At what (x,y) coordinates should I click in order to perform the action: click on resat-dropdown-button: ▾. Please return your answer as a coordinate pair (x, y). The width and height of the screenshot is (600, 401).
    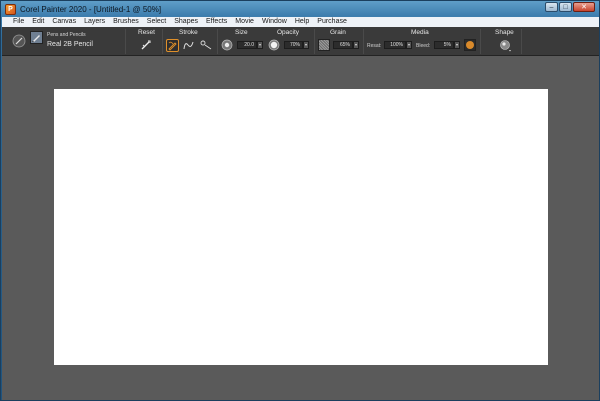
    Looking at the image, I should click on (409, 45).